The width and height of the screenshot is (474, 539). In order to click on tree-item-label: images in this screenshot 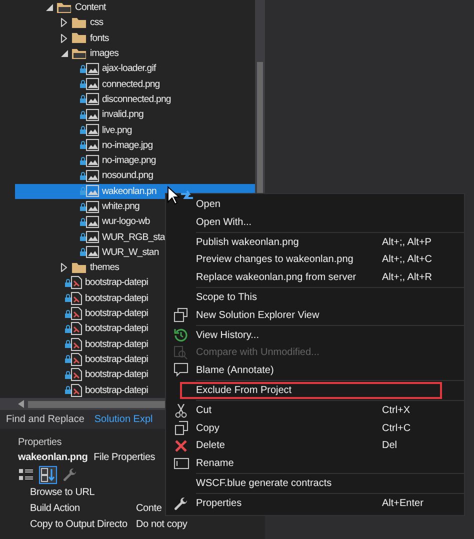, I will do `click(104, 54)`.